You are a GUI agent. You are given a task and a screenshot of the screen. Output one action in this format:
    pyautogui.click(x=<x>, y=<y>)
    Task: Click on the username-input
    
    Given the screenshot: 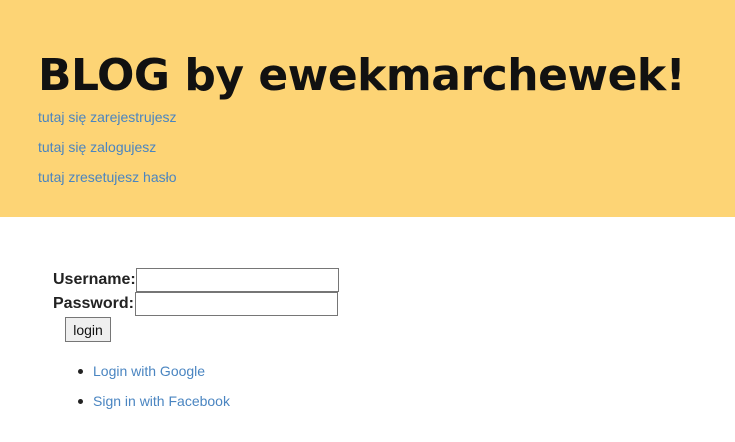 What is the action you would take?
    pyautogui.click(x=237, y=280)
    